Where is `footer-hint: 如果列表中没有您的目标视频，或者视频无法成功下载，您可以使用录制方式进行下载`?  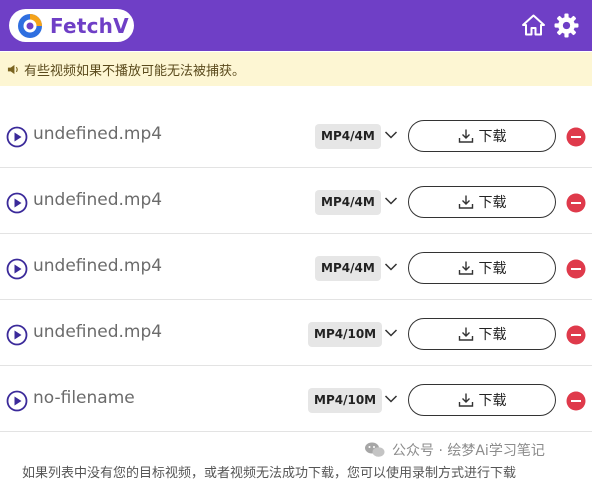
footer-hint: 如果列表中没有您的目标视频，或者视频无法成功下载，您可以使用录制方式进行下载 is located at coordinates (269, 473).